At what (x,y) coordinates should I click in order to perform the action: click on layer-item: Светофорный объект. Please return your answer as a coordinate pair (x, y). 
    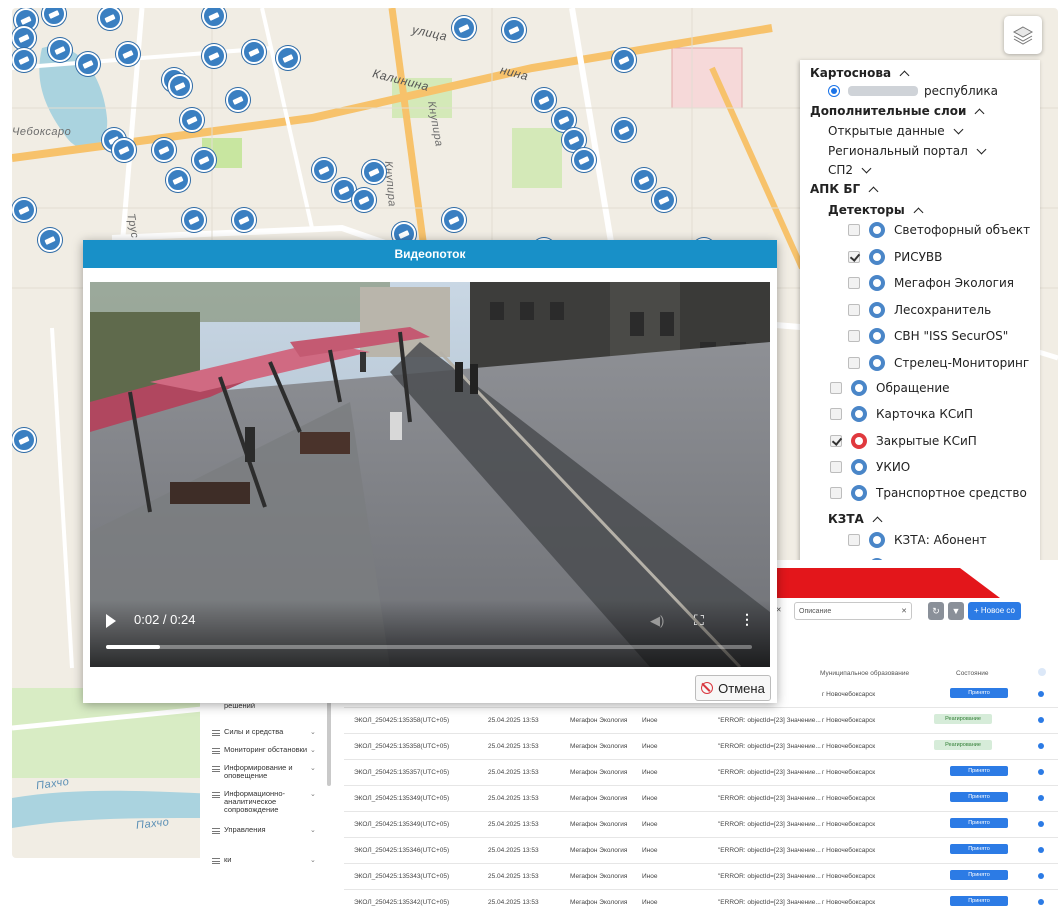
    Looking at the image, I should click on (939, 230).